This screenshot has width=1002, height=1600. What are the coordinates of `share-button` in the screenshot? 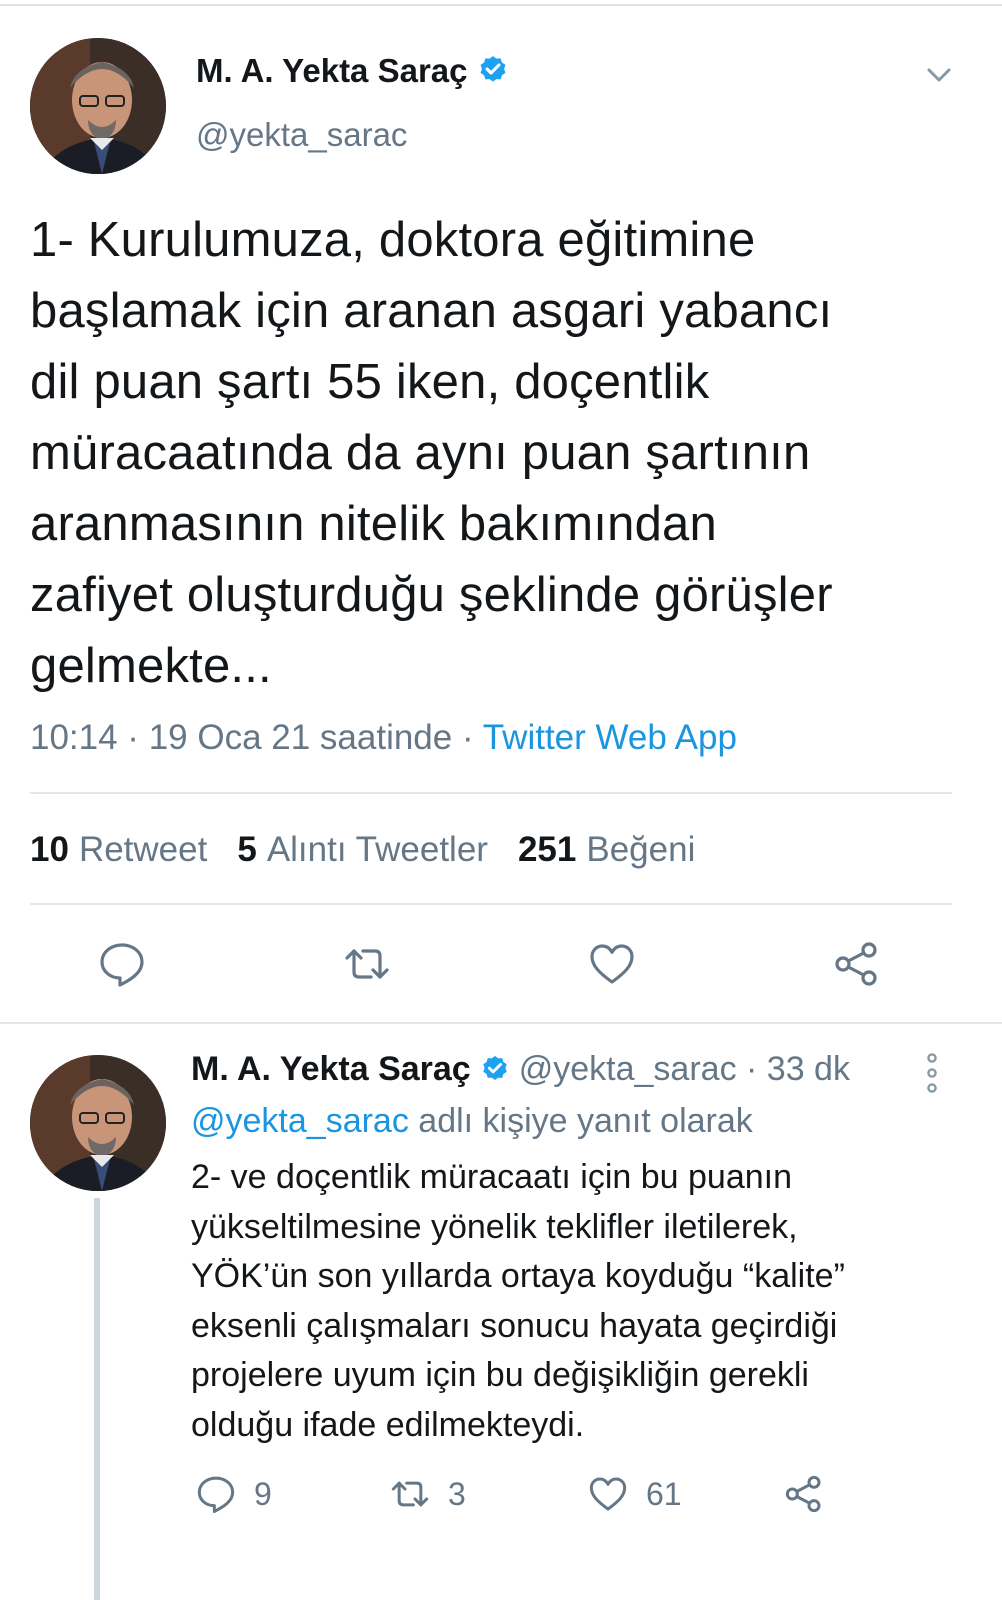 It's located at (813, 1494).